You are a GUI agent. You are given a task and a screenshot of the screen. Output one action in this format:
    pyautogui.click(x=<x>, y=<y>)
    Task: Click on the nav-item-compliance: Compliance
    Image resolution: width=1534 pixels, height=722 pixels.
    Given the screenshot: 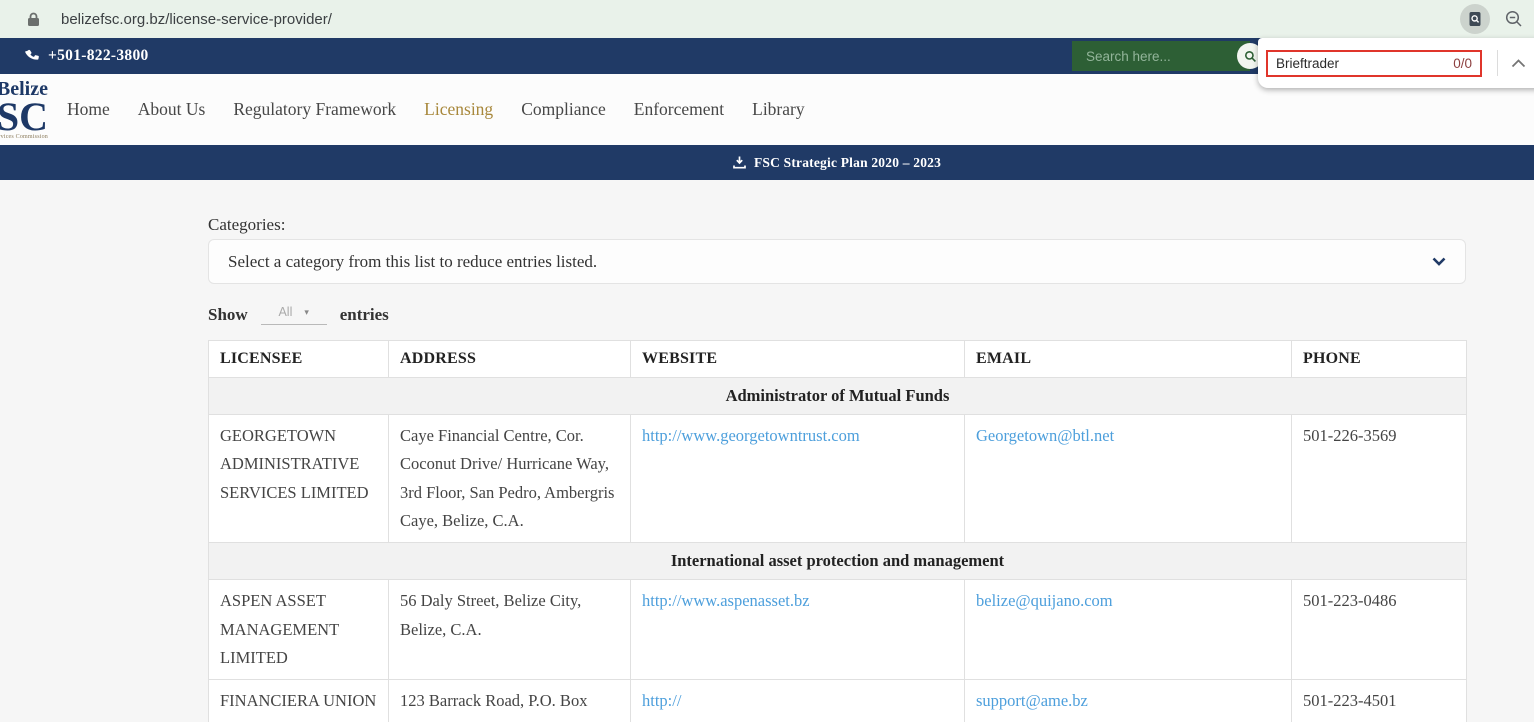 What is the action you would take?
    pyautogui.click(x=563, y=109)
    